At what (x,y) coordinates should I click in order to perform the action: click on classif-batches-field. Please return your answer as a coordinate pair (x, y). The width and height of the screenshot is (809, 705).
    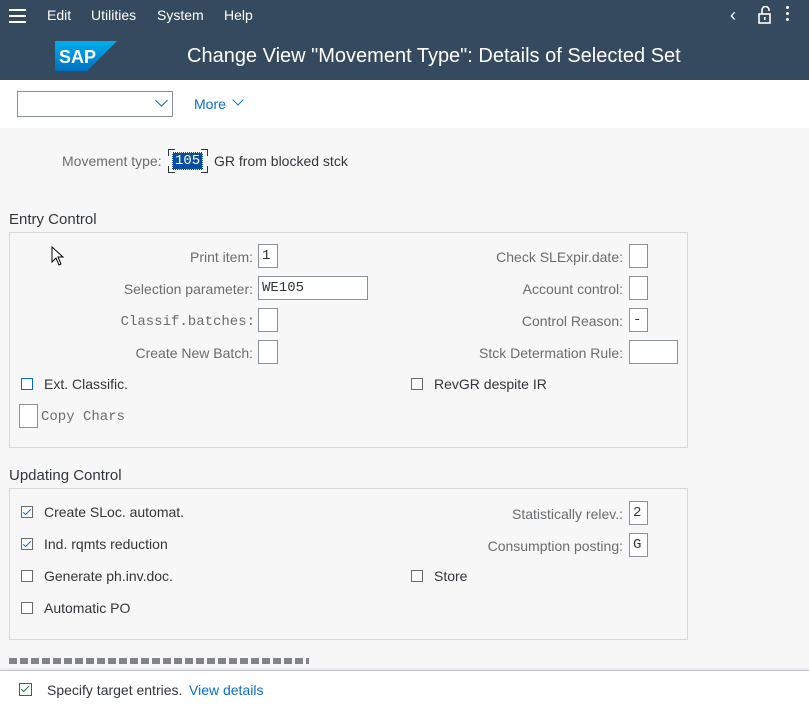
    Looking at the image, I should click on (268, 320).